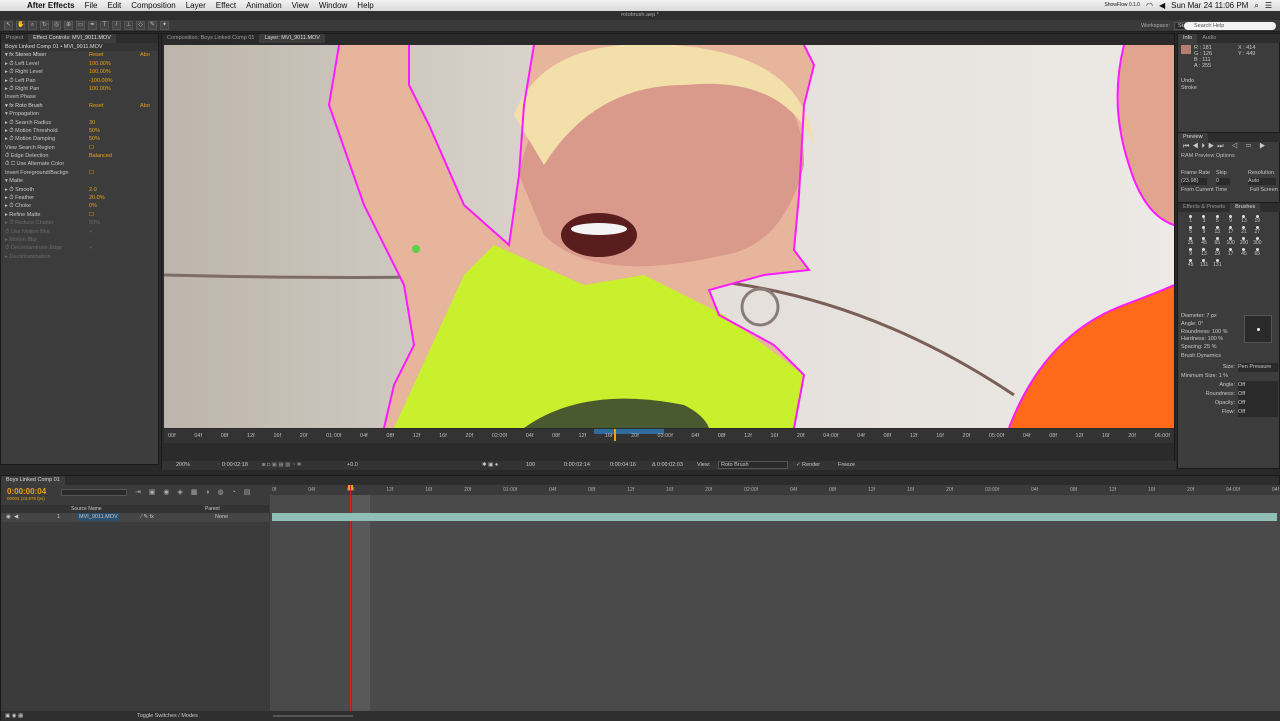  I want to click on roto-brush-tool-icon: ✎, so click(152, 25).